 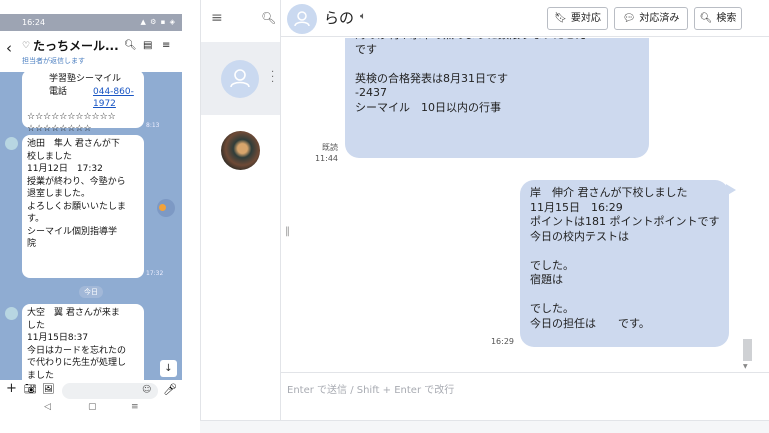 I want to click on plus-icon: +, so click(x=11, y=388).